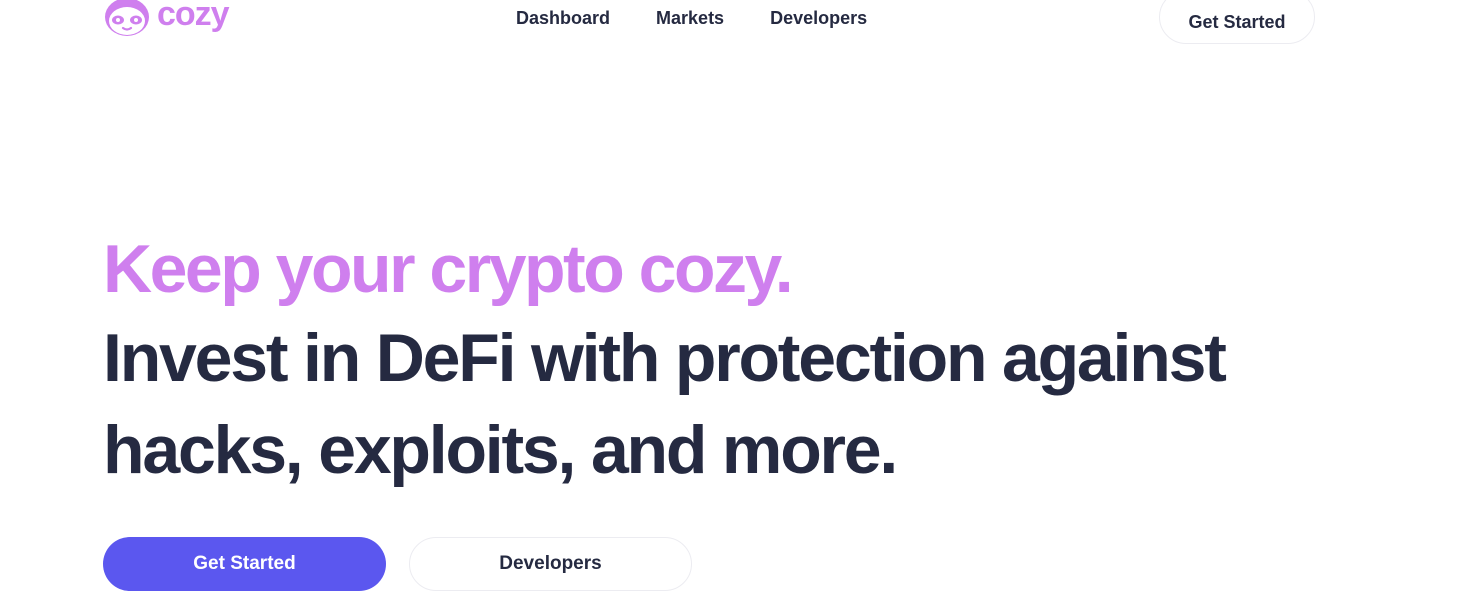 The height and width of the screenshot is (604, 1463). Describe the element at coordinates (193, 16) in the screenshot. I see `brand-name: cozy` at that location.